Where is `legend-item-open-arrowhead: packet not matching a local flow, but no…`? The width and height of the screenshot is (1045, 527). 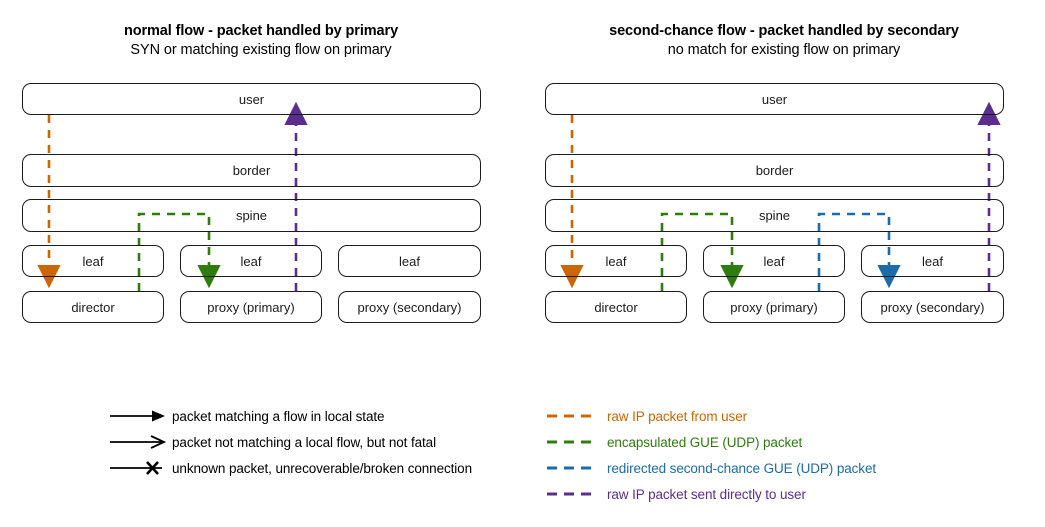 legend-item-open-arrowhead: packet not matching a local flow, but no… is located at coordinates (320, 442).